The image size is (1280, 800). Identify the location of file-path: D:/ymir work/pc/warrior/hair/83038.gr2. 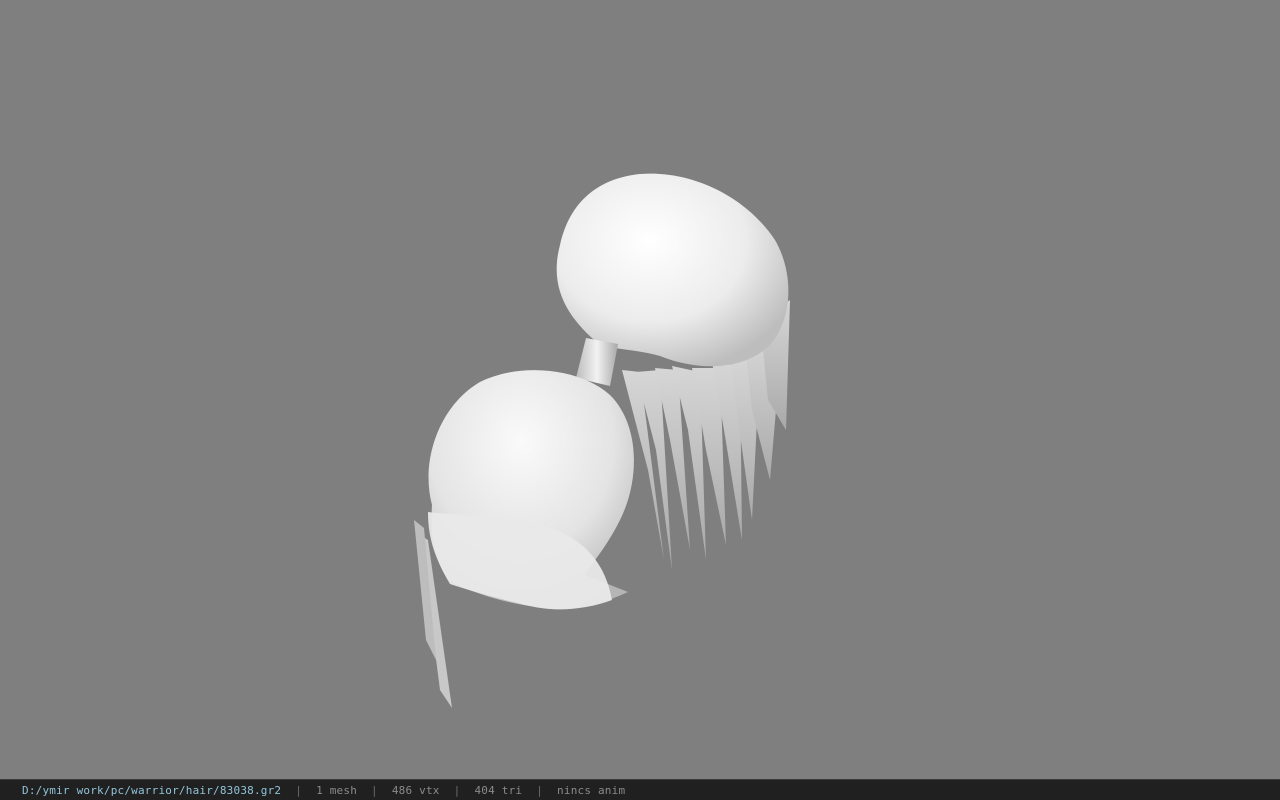
(152, 790).